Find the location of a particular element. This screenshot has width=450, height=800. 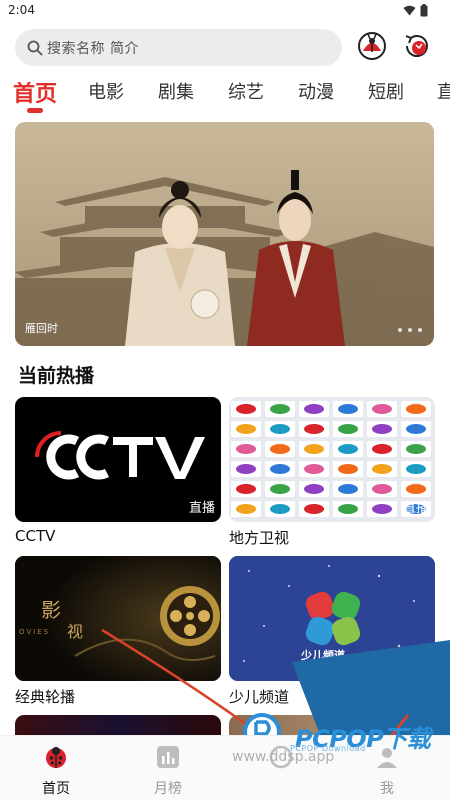

search-input: 搜索名称 简介 is located at coordinates (178, 47).